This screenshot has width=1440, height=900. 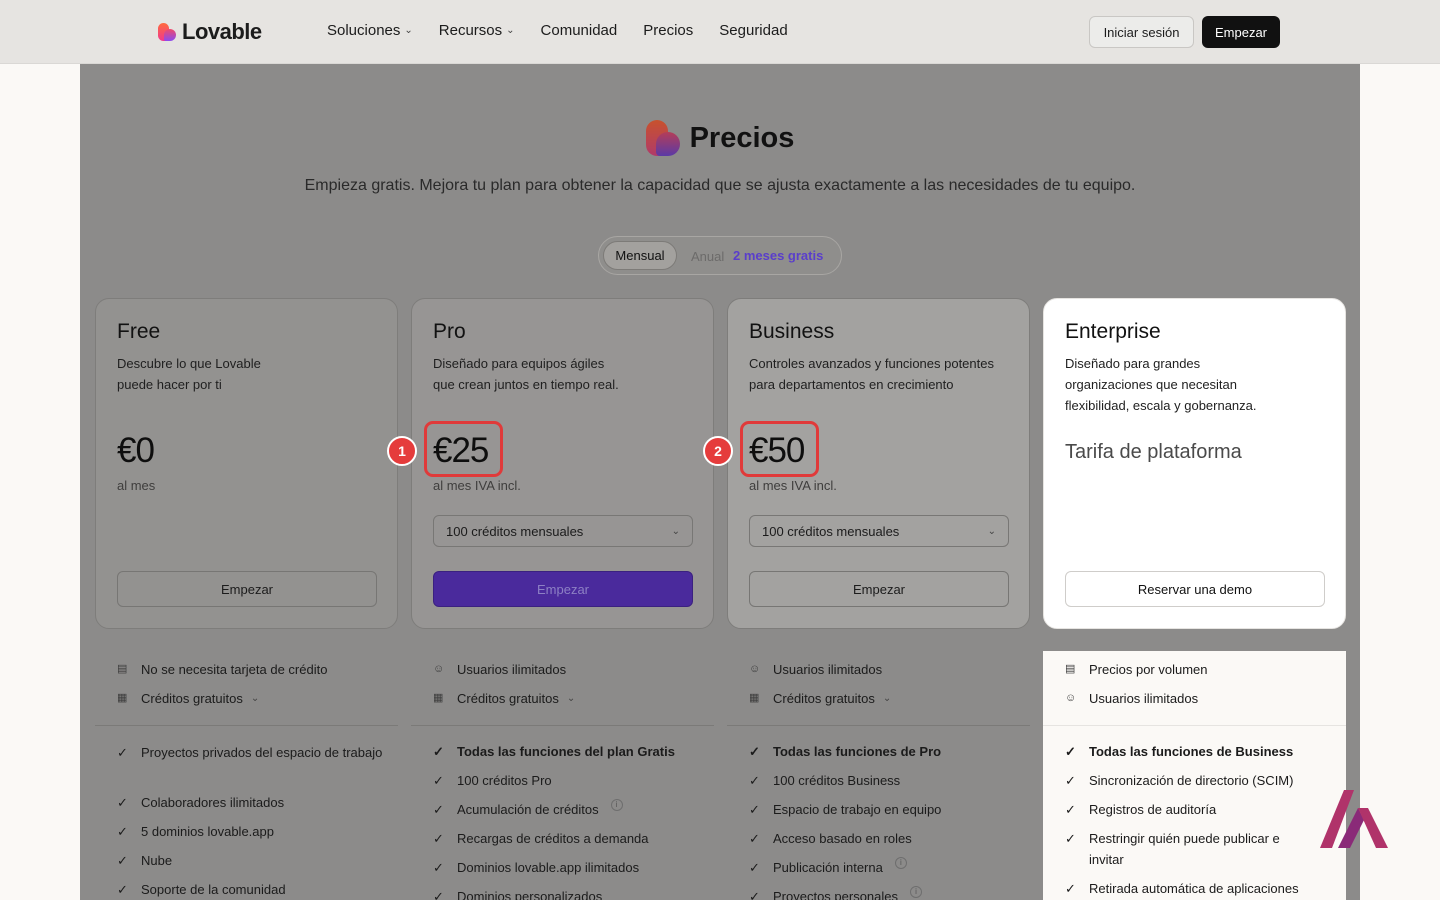 What do you see at coordinates (753, 30) in the screenshot?
I see `nav-link-seguridad: Seguridad` at bounding box center [753, 30].